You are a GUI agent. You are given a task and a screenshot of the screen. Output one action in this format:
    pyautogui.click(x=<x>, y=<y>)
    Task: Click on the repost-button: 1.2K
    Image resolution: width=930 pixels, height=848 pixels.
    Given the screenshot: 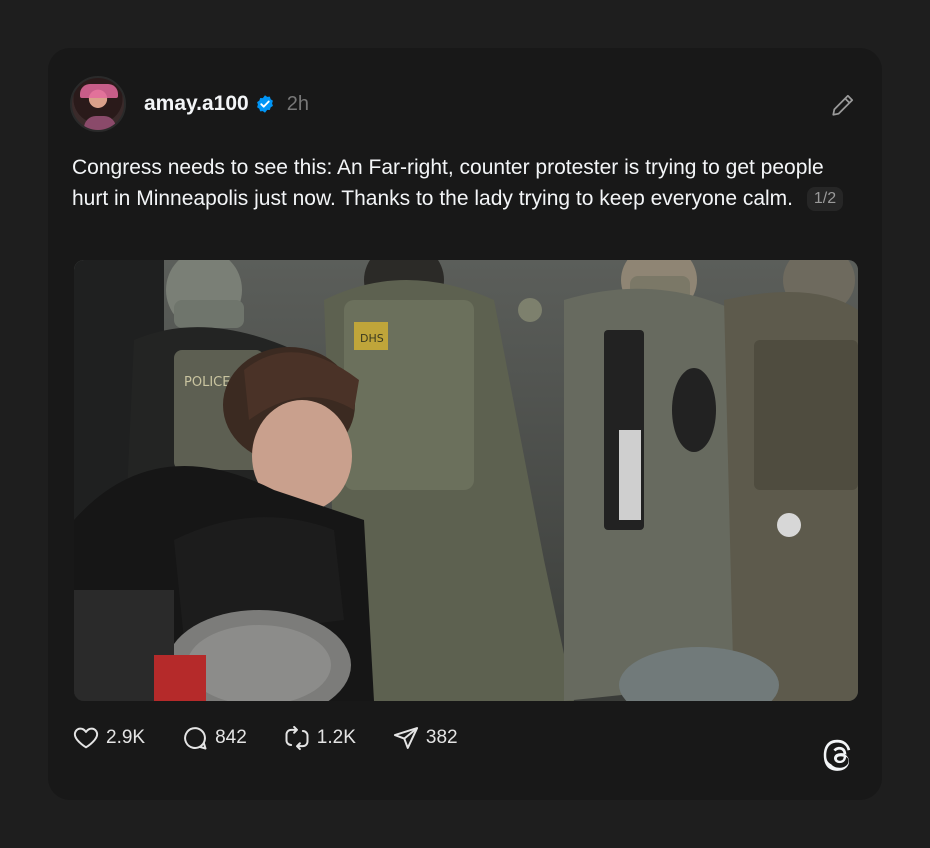 What is the action you would take?
    pyautogui.click(x=319, y=738)
    